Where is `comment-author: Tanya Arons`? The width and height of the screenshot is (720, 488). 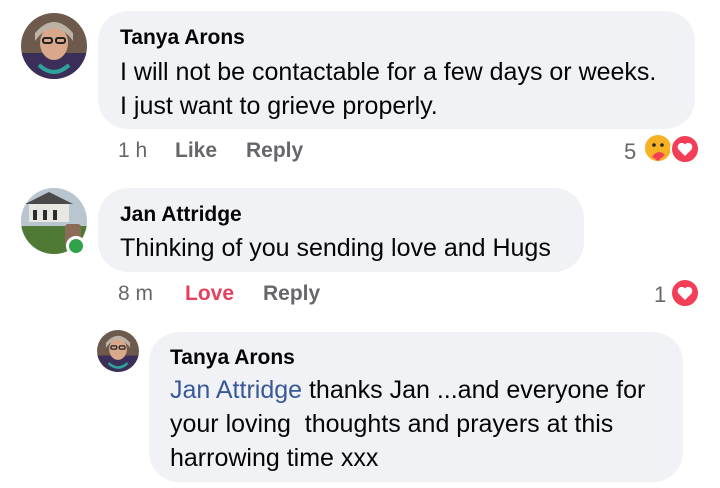 comment-author: Tanya Arons is located at coordinates (182, 38).